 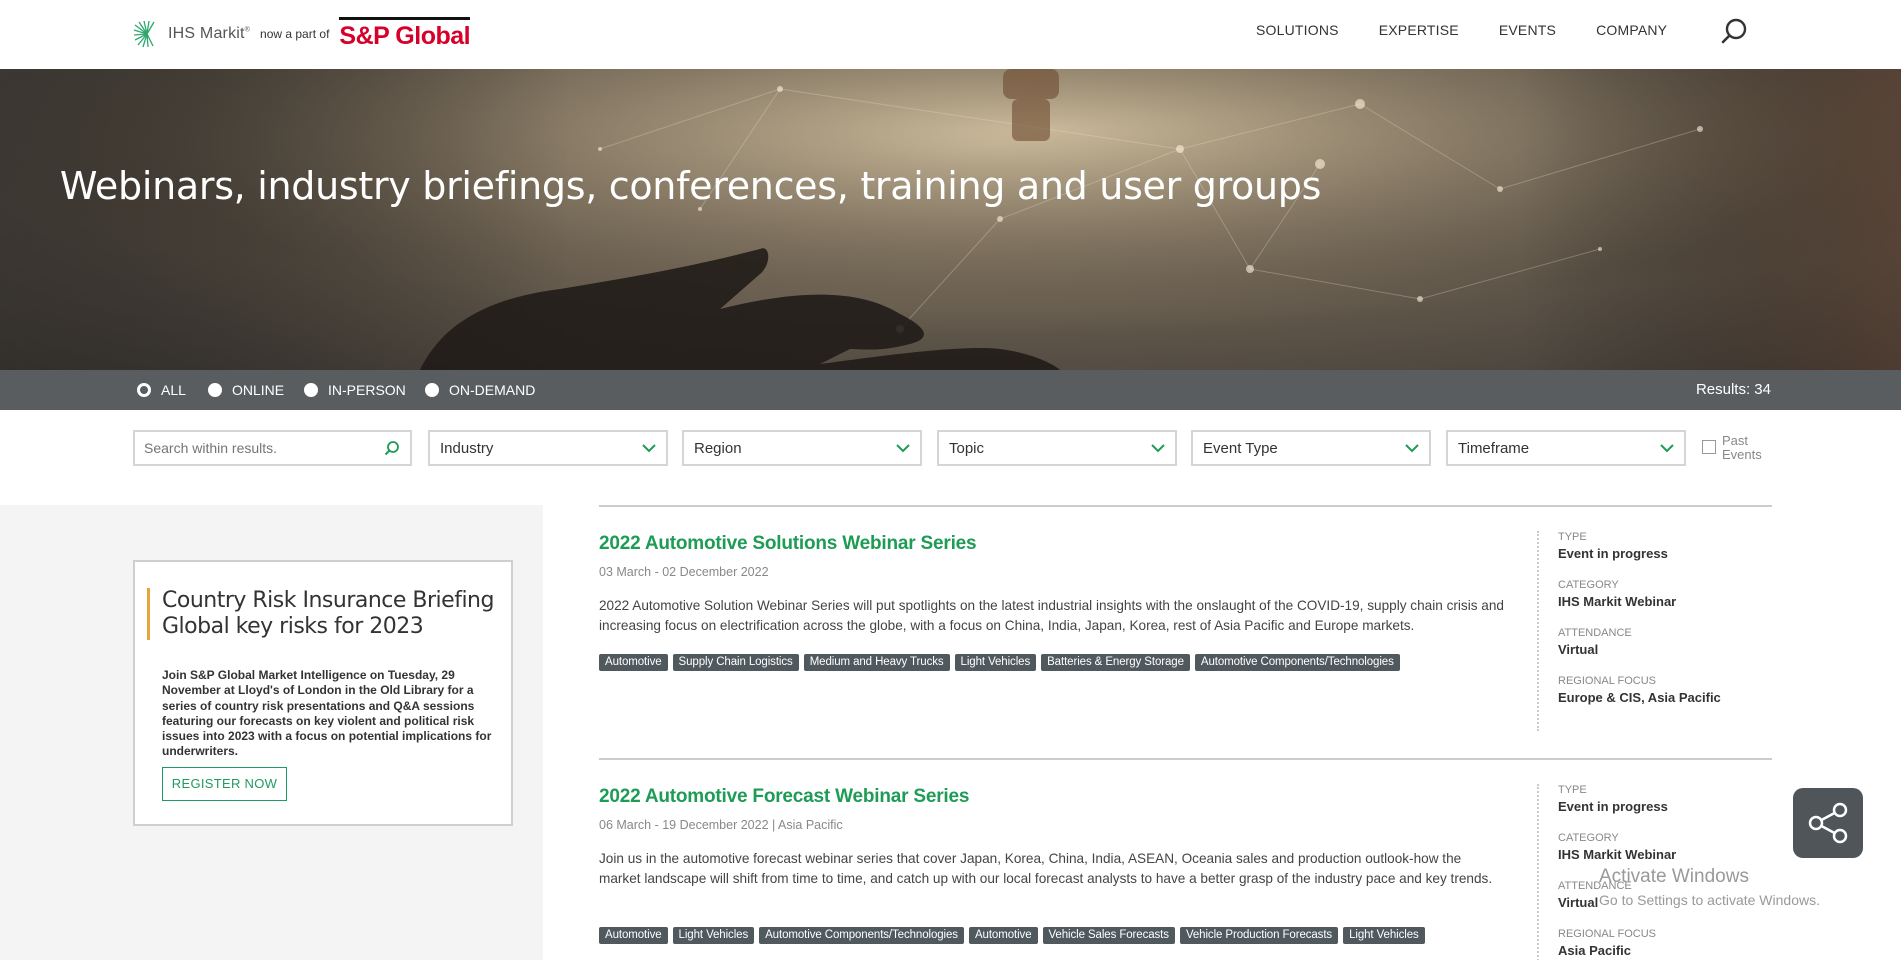 I want to click on tag: Vehicle Production Forecasts, so click(x=1259, y=935).